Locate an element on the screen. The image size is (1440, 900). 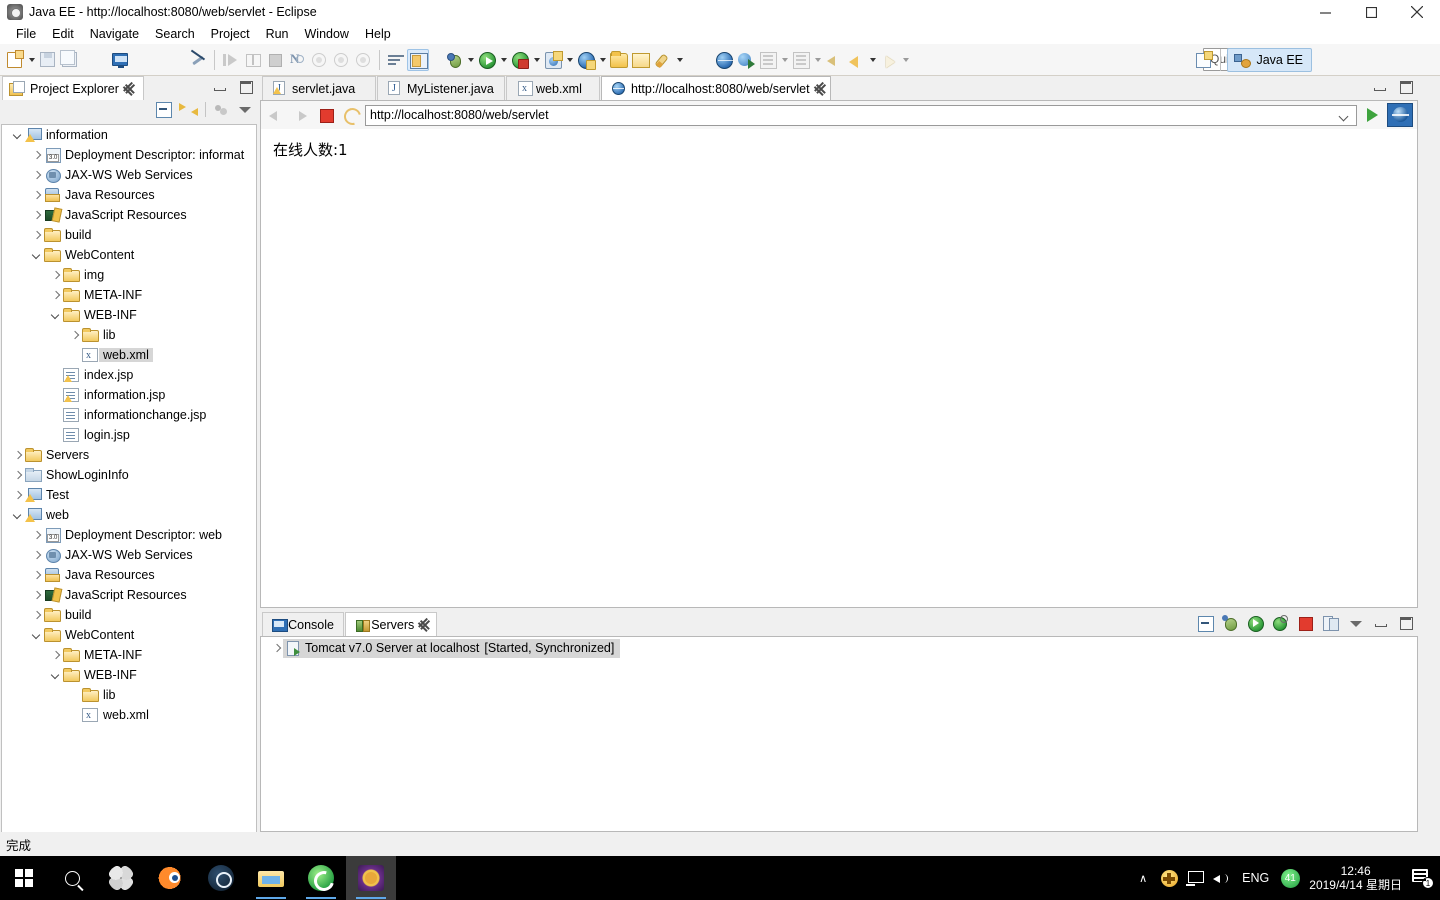
bottom-tab-console: Console is located at coordinates (303, 624).